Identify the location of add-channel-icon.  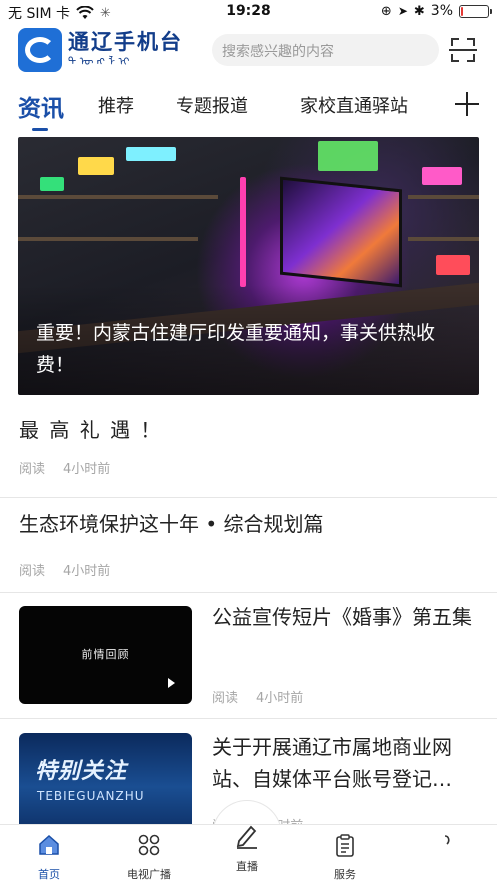
(467, 104).